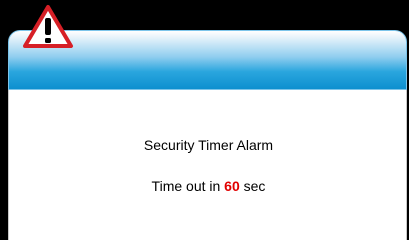 Image resolution: width=409 pixels, height=240 pixels. Describe the element at coordinates (186, 186) in the screenshot. I see `timeout-prefix: Time out in` at that location.